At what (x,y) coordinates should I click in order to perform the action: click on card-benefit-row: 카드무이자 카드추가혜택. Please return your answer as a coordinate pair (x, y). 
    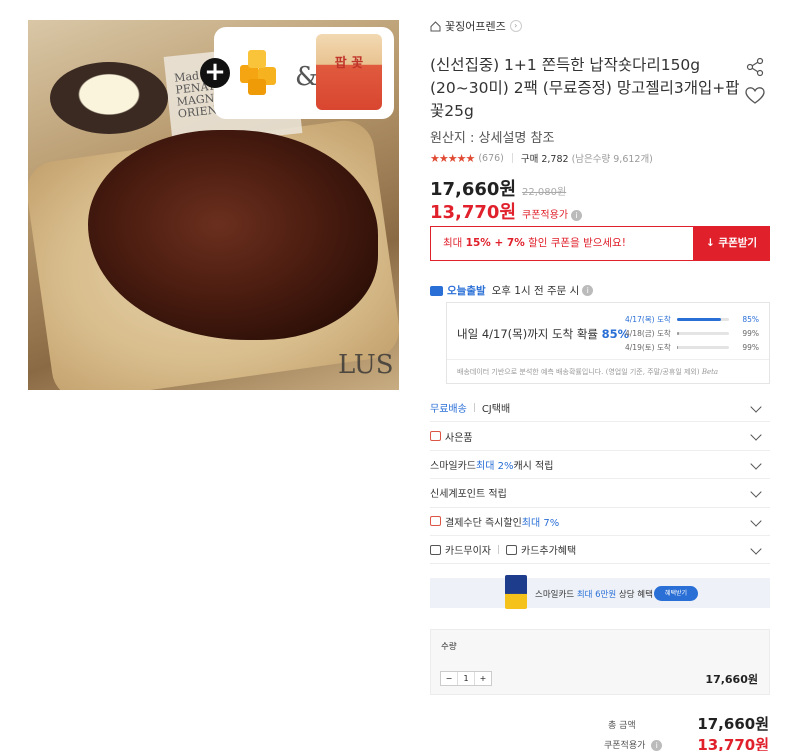
    Looking at the image, I should click on (600, 550).